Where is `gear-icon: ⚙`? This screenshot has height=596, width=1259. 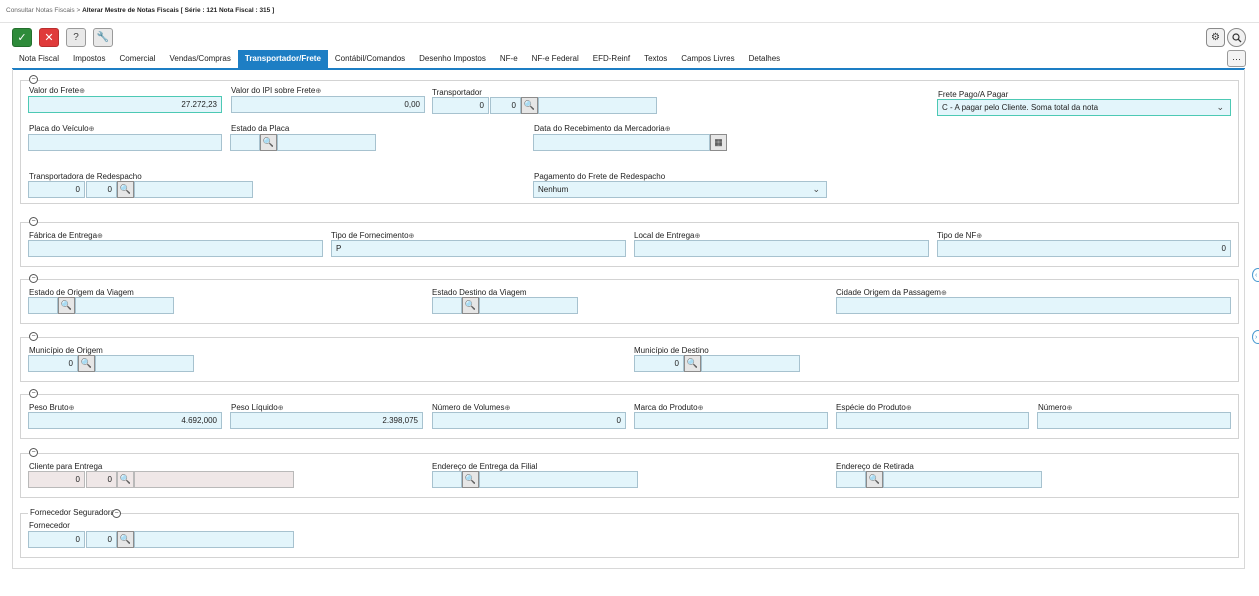
gear-icon: ⚙ is located at coordinates (1215, 37).